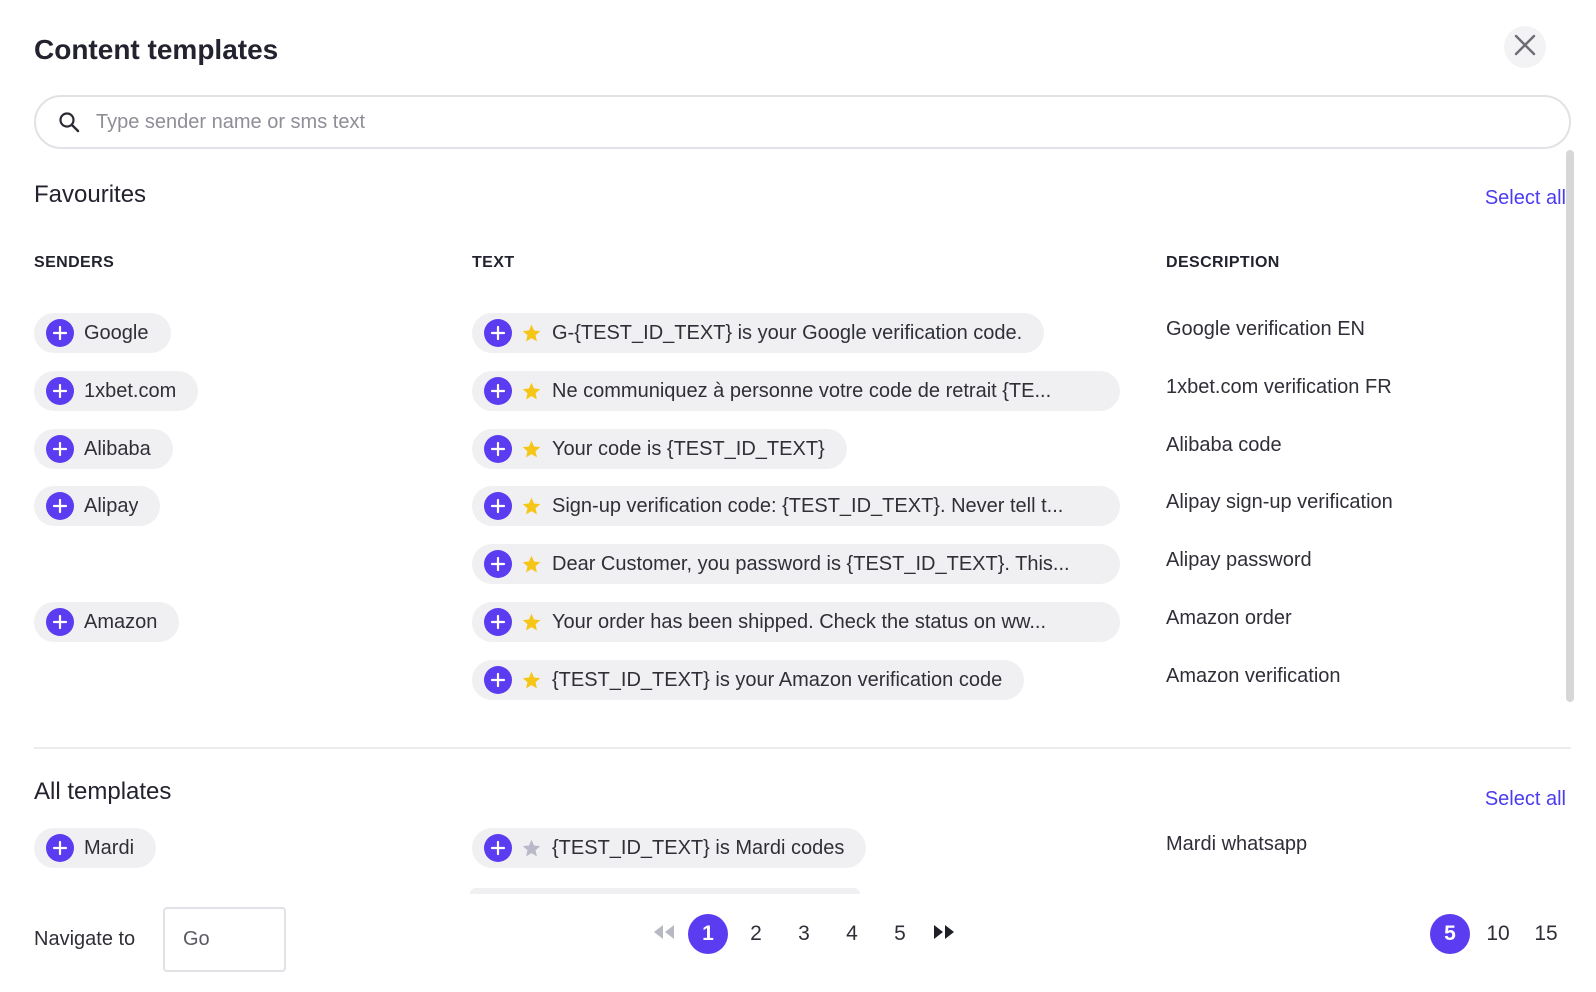 Image resolution: width=1596 pixels, height=992 pixels. What do you see at coordinates (90, 194) in the screenshot?
I see `favourites-title: Favourites` at bounding box center [90, 194].